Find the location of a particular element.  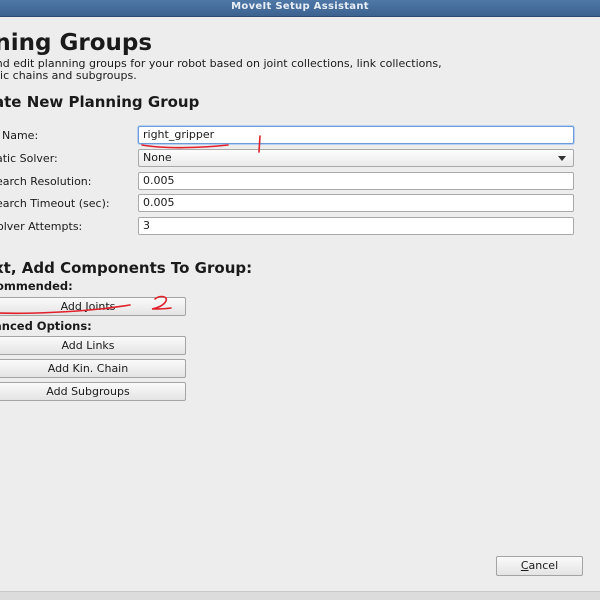

kinematic-solver-dropdown: None is located at coordinates (356, 158).